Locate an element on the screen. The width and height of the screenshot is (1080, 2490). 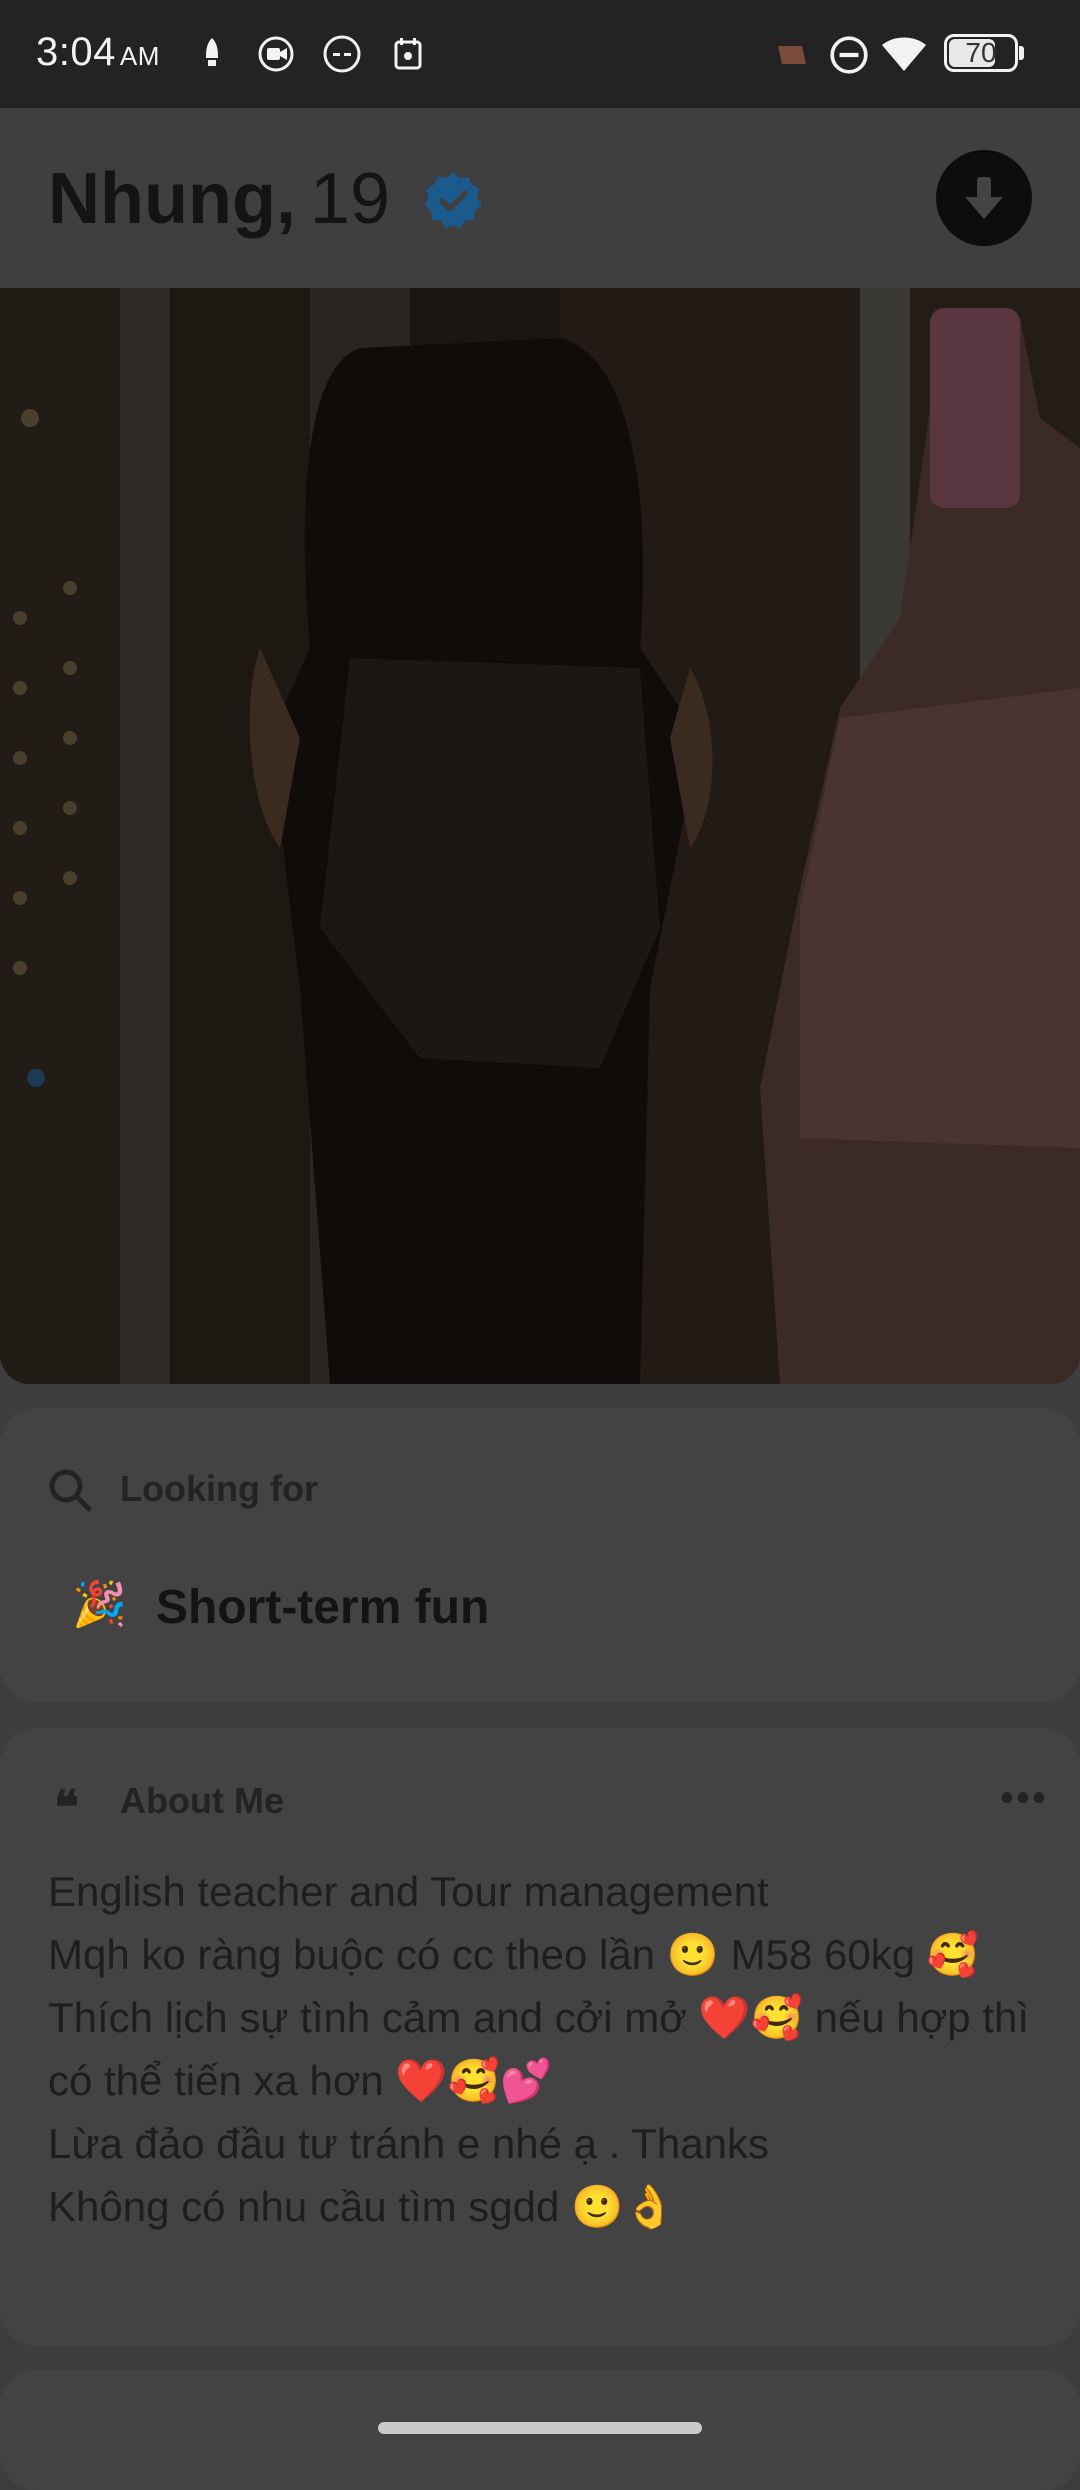
battery-icon: 70 is located at coordinates (981, 53).